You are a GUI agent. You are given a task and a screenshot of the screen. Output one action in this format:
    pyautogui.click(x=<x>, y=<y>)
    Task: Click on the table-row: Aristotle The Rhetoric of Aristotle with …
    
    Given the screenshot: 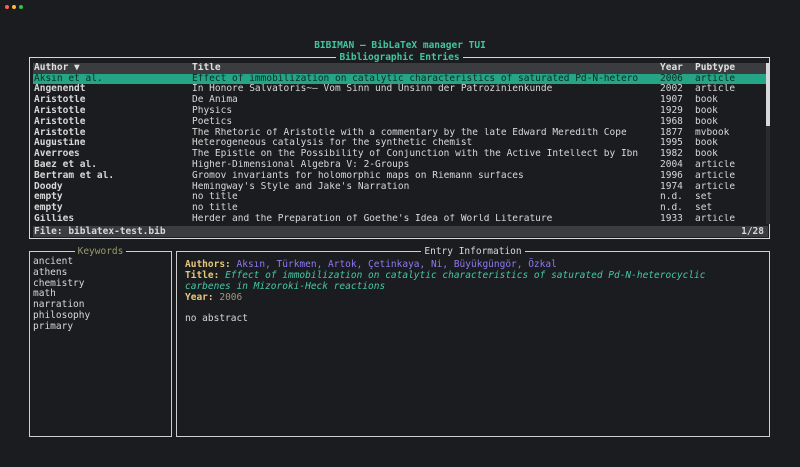 What is the action you would take?
    pyautogui.click(x=399, y=133)
    